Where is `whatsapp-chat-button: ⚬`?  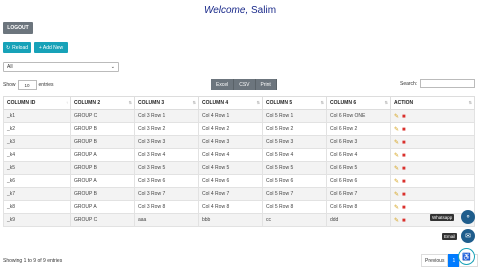 whatsapp-chat-button: ⚬ is located at coordinates (468, 217).